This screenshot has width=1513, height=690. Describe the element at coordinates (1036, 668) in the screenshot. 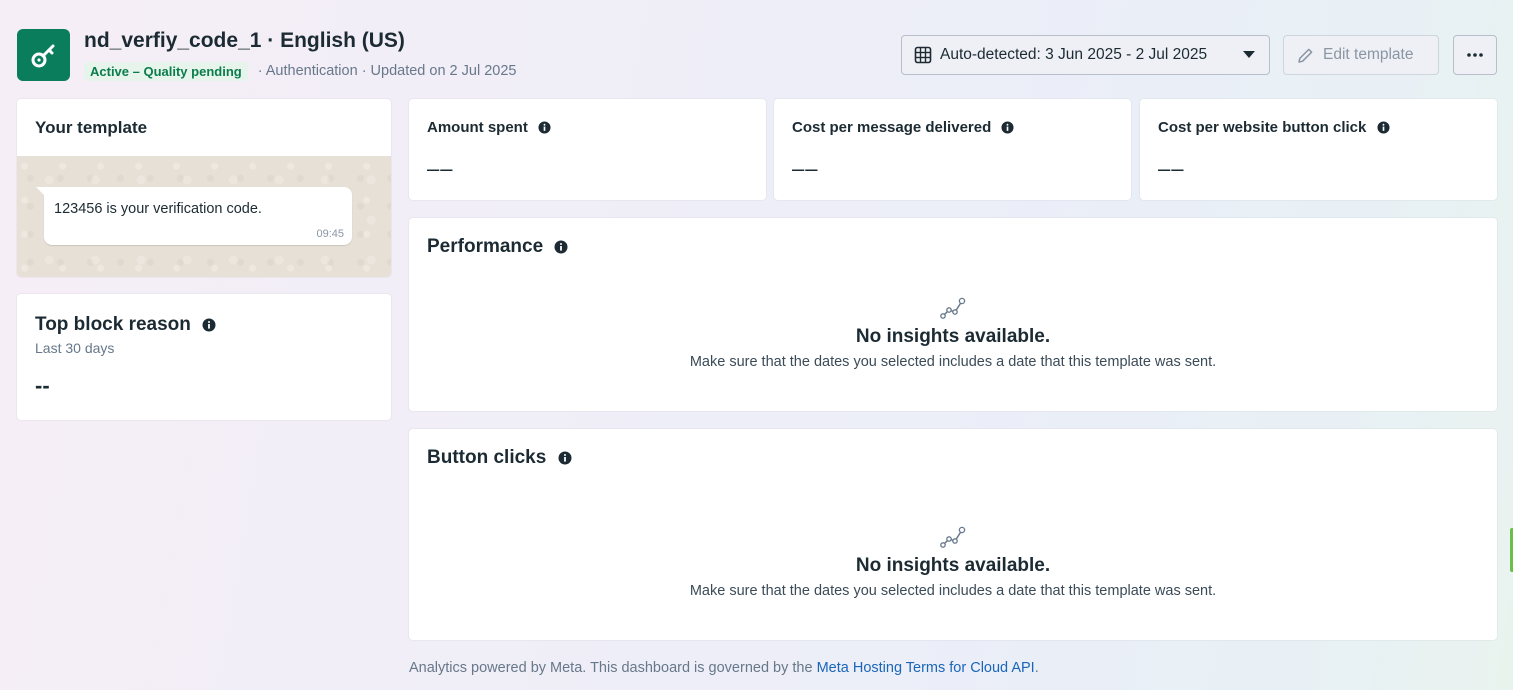

I see `footer-end: .` at that location.